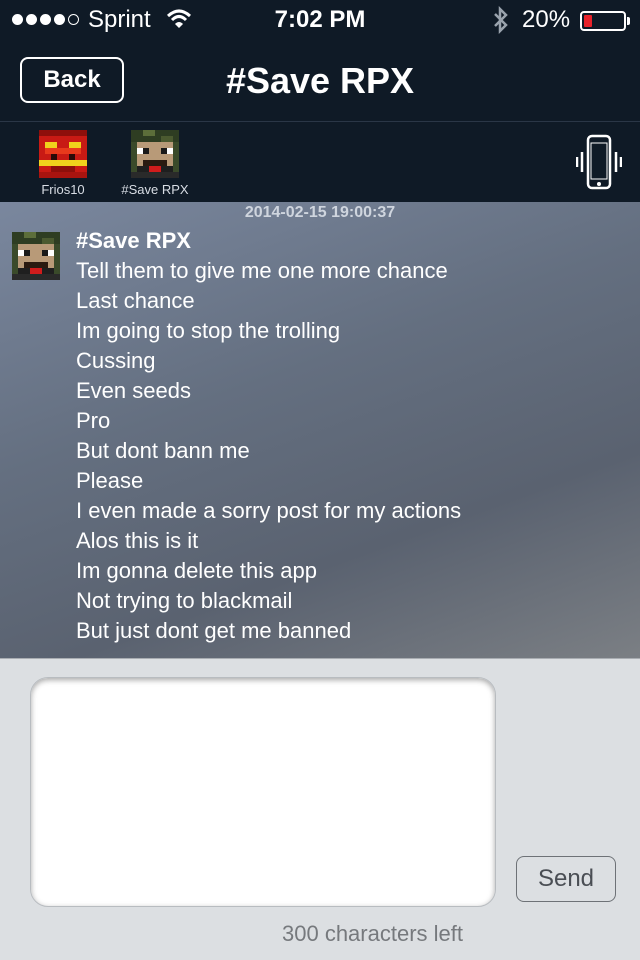 The width and height of the screenshot is (640, 960). Describe the element at coordinates (135, 300) in the screenshot. I see `message-line: Last chance` at that location.